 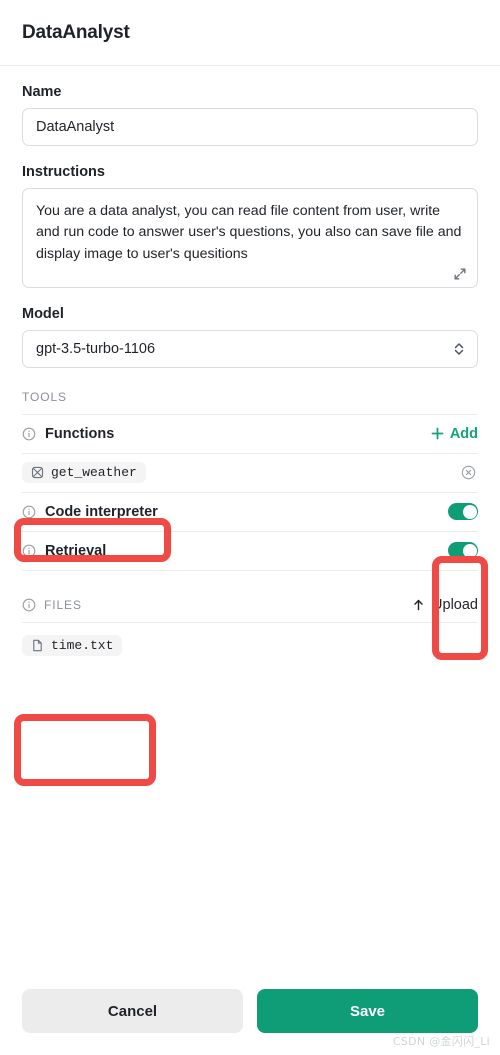 What do you see at coordinates (82, 645) in the screenshot?
I see `file-name: time.txt` at bounding box center [82, 645].